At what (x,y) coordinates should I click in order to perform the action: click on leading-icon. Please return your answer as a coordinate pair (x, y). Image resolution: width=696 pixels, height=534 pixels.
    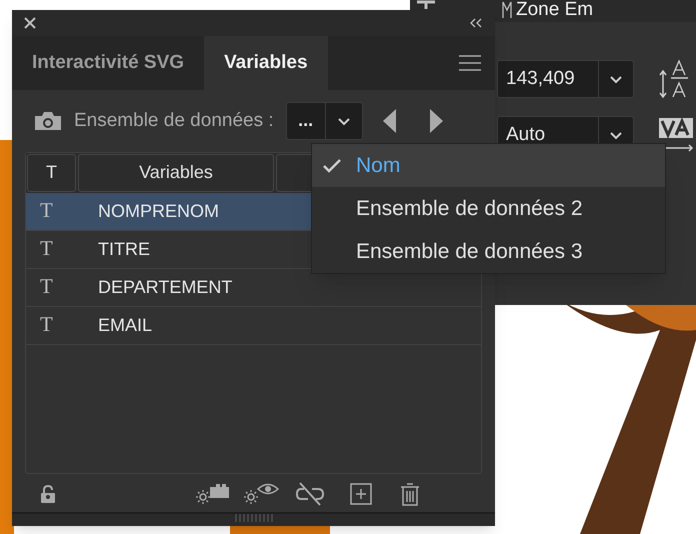
    Looking at the image, I should click on (674, 79).